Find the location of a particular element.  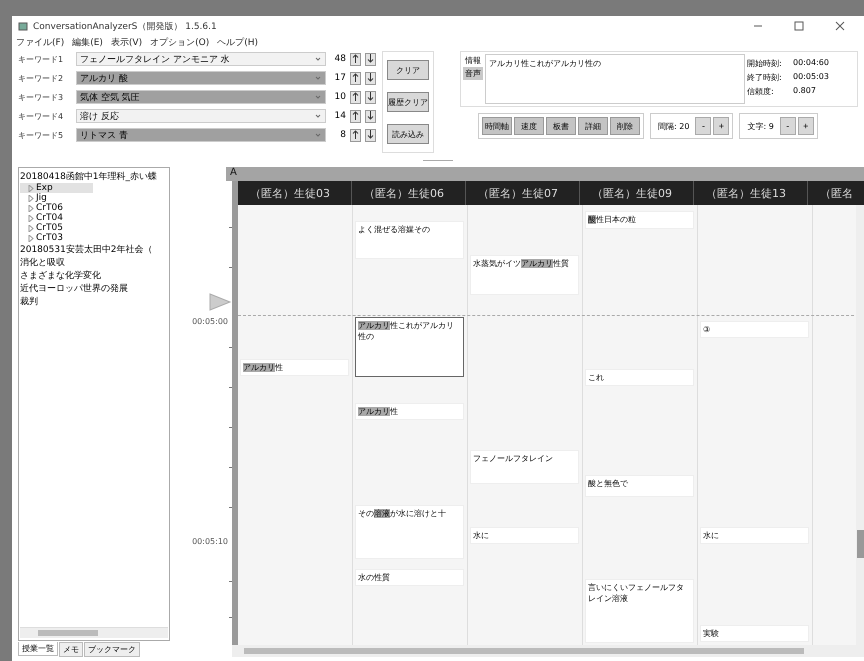

stat-label: 開始時刻: is located at coordinates (765, 63).